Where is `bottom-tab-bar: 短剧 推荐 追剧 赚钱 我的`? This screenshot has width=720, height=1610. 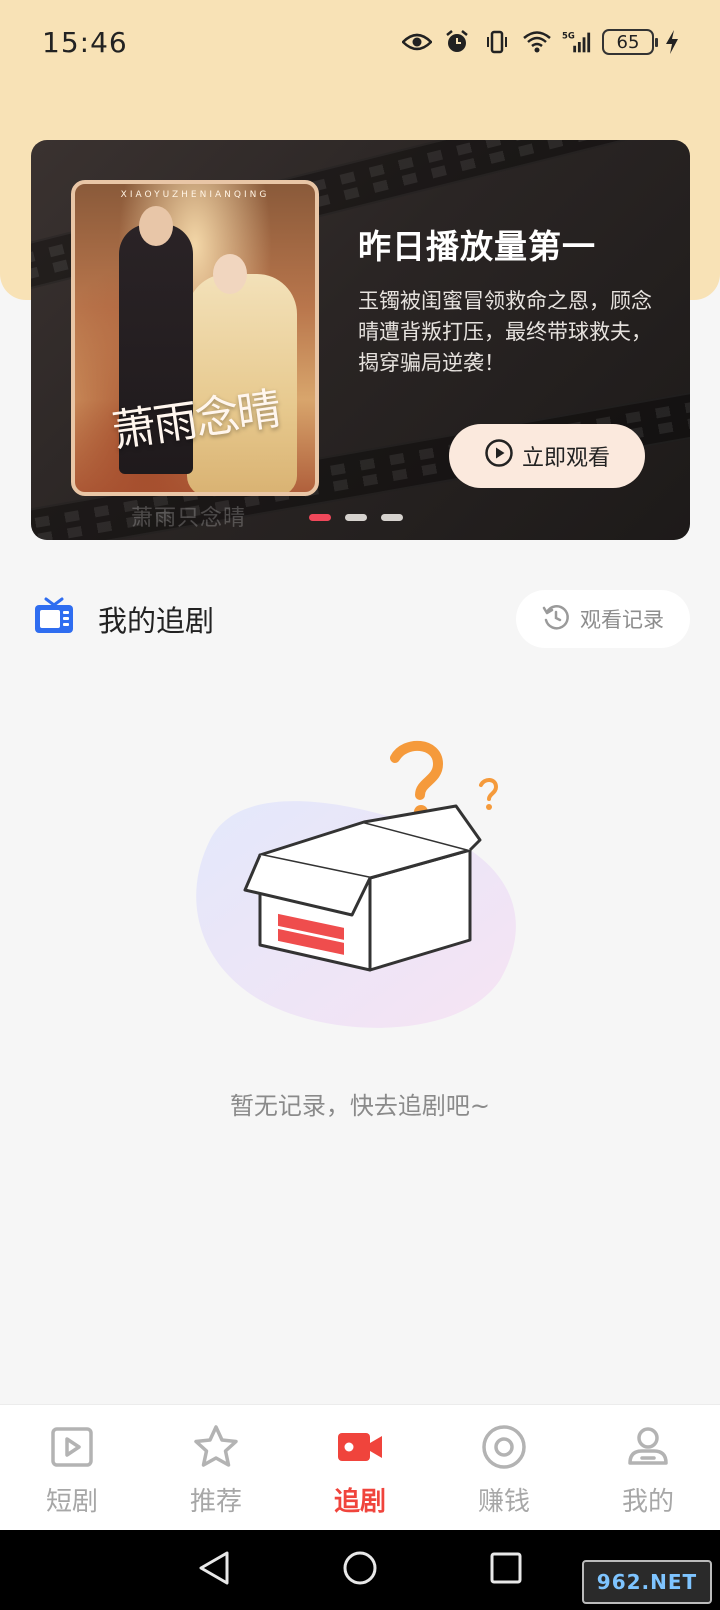
bottom-tab-bar: 短剧 推荐 追剧 赚钱 我的 is located at coordinates (360, 1467).